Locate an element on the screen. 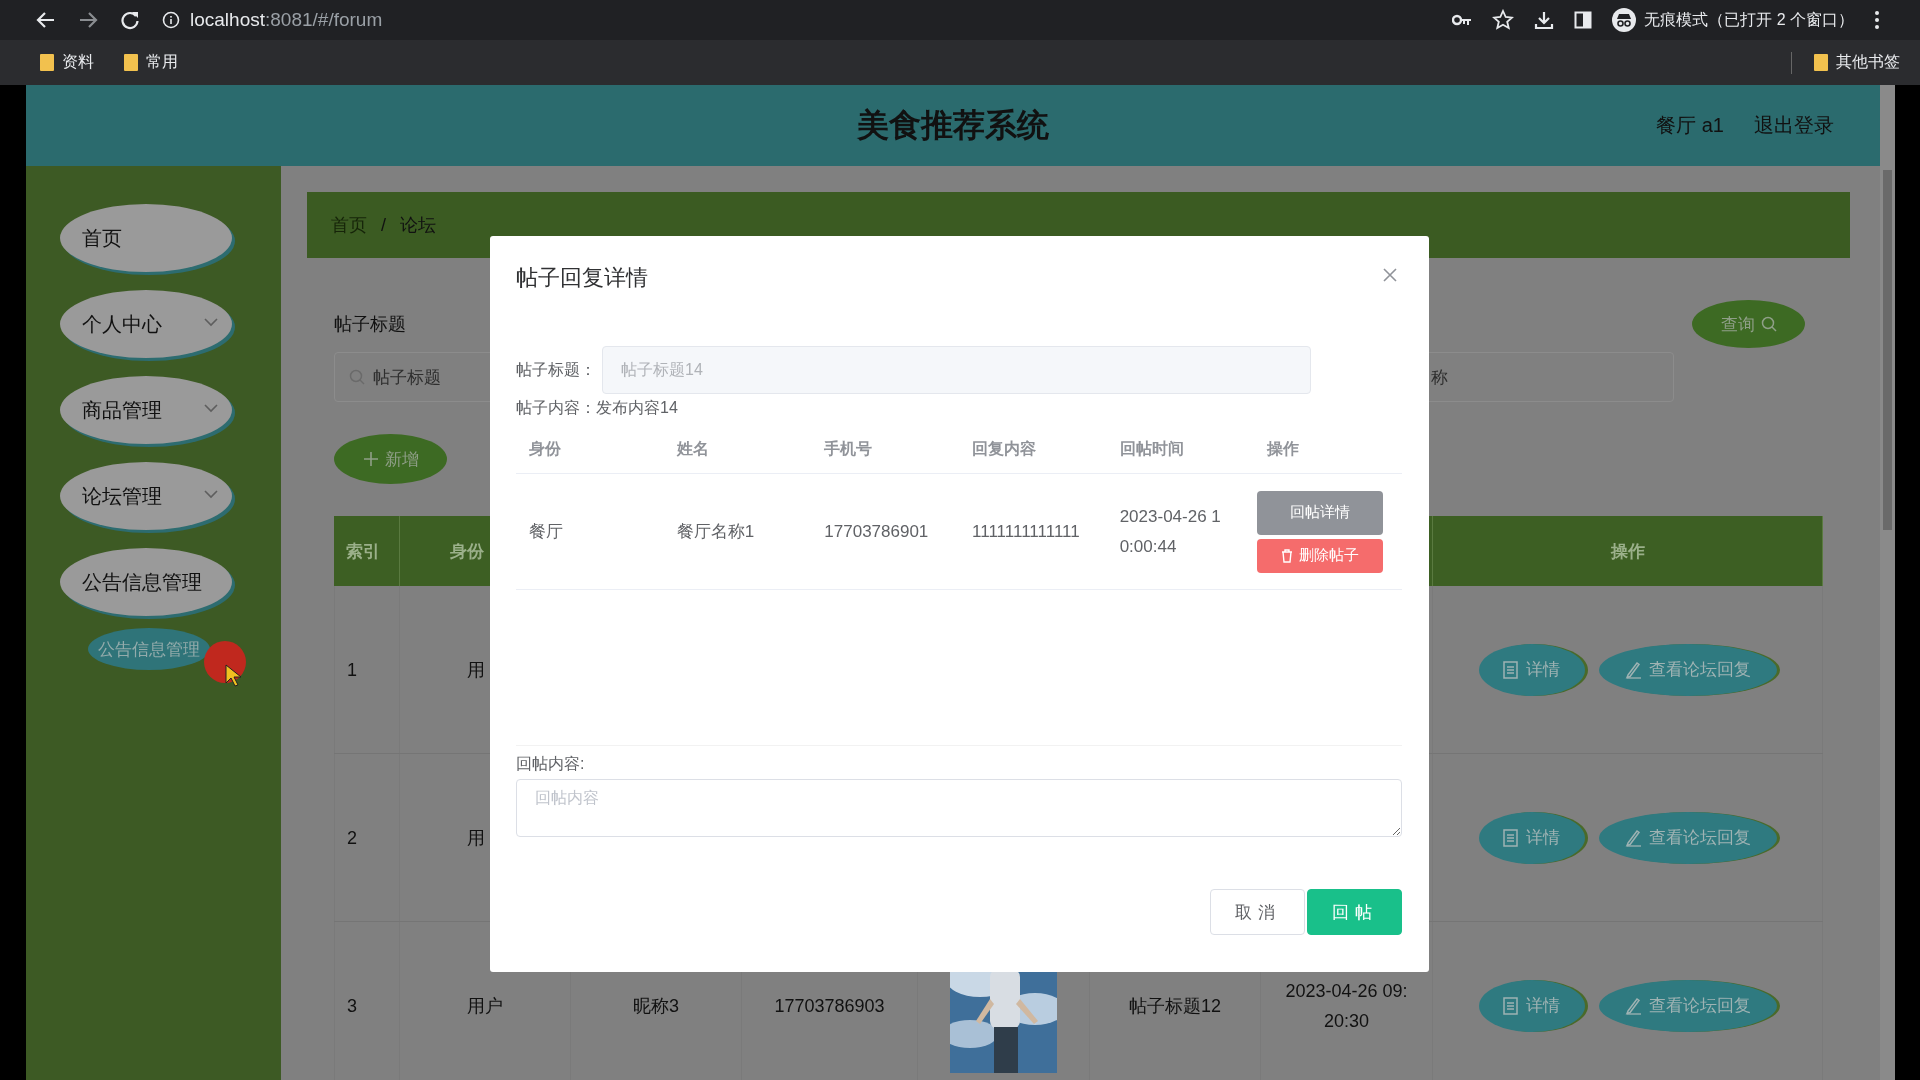  reply-button: 回帖 is located at coordinates (1354, 912).